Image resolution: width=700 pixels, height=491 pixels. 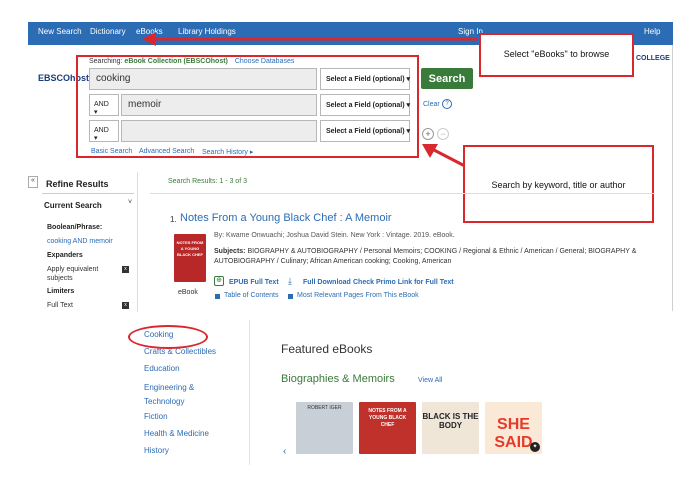 I want to click on relevant-pages-link: Most Relevant Pages From This eBook, so click(x=358, y=295).